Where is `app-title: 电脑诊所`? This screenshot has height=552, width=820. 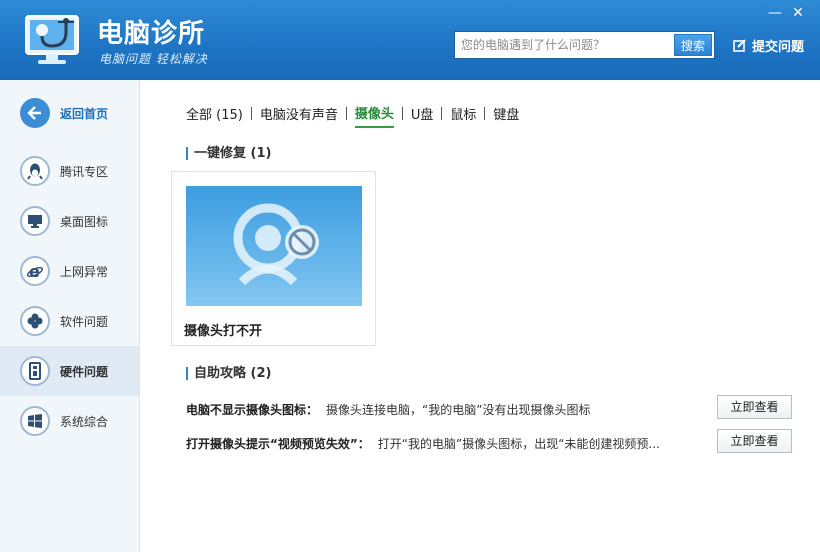 app-title: 电脑诊所 is located at coordinates (151, 34).